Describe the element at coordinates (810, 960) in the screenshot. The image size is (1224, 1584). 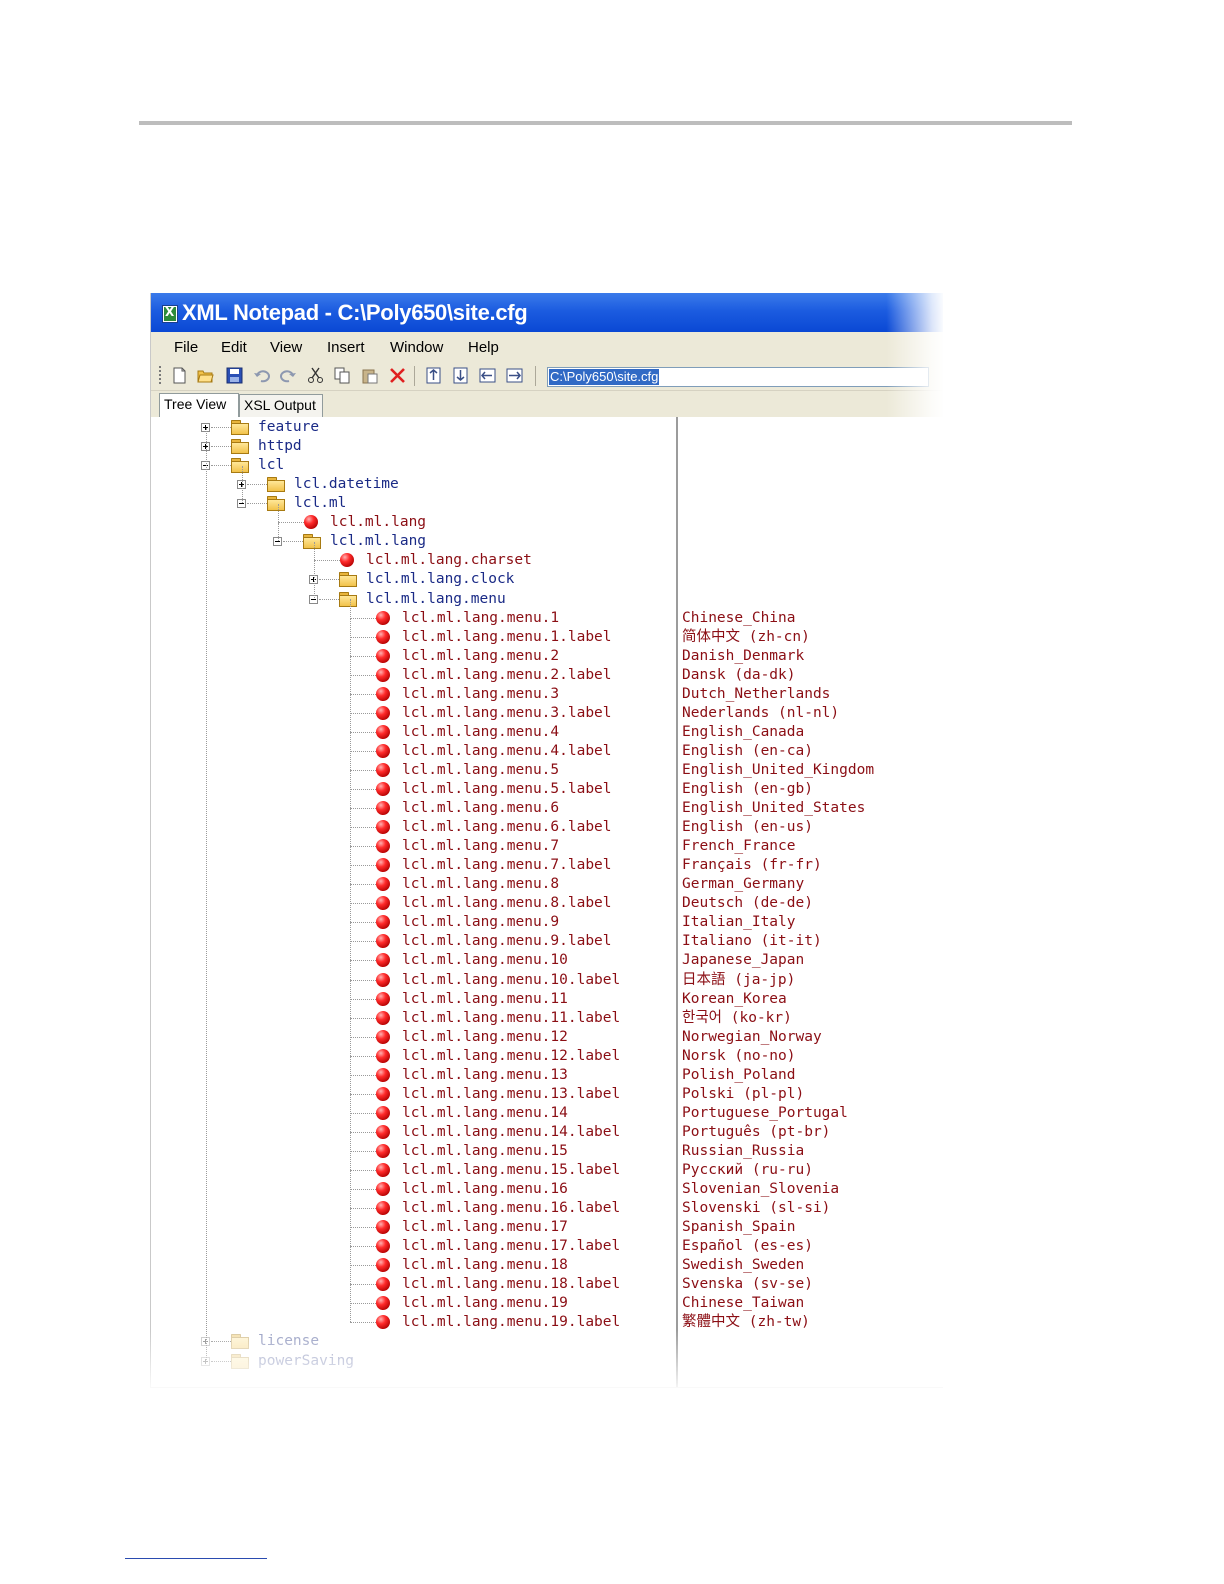
I see `value-cell: Japanese_Japan` at that location.